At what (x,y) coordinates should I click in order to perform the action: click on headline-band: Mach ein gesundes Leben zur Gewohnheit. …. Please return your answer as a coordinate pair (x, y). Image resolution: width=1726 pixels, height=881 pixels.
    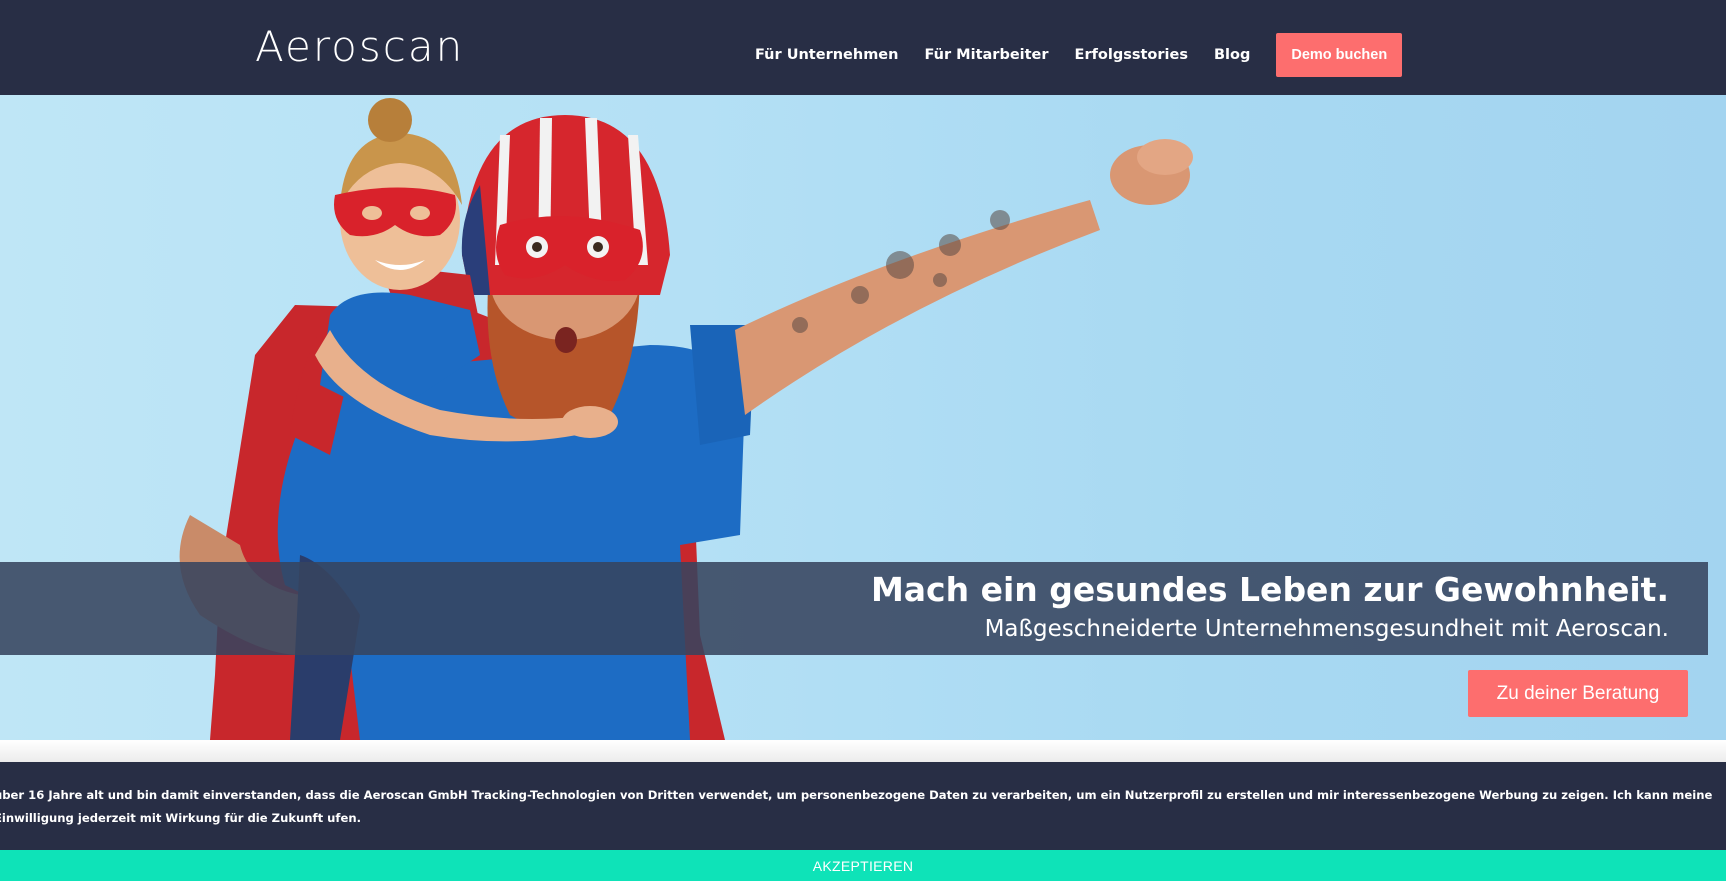
    Looking at the image, I should click on (854, 608).